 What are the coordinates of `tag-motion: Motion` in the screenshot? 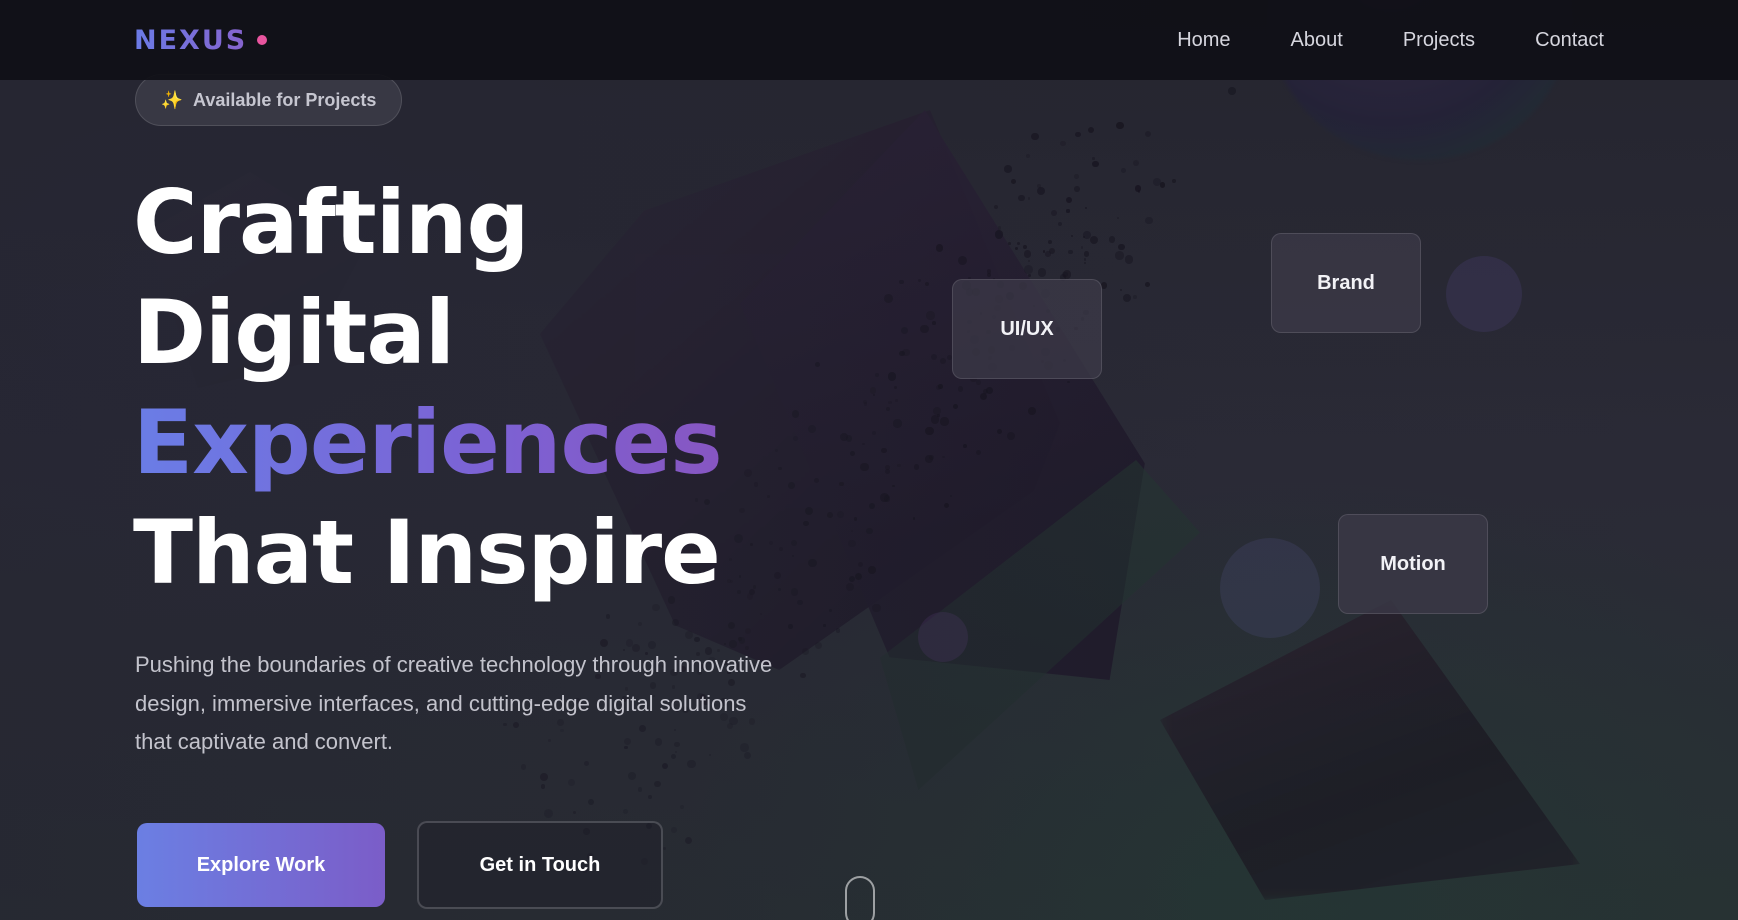 It's located at (1413, 564).